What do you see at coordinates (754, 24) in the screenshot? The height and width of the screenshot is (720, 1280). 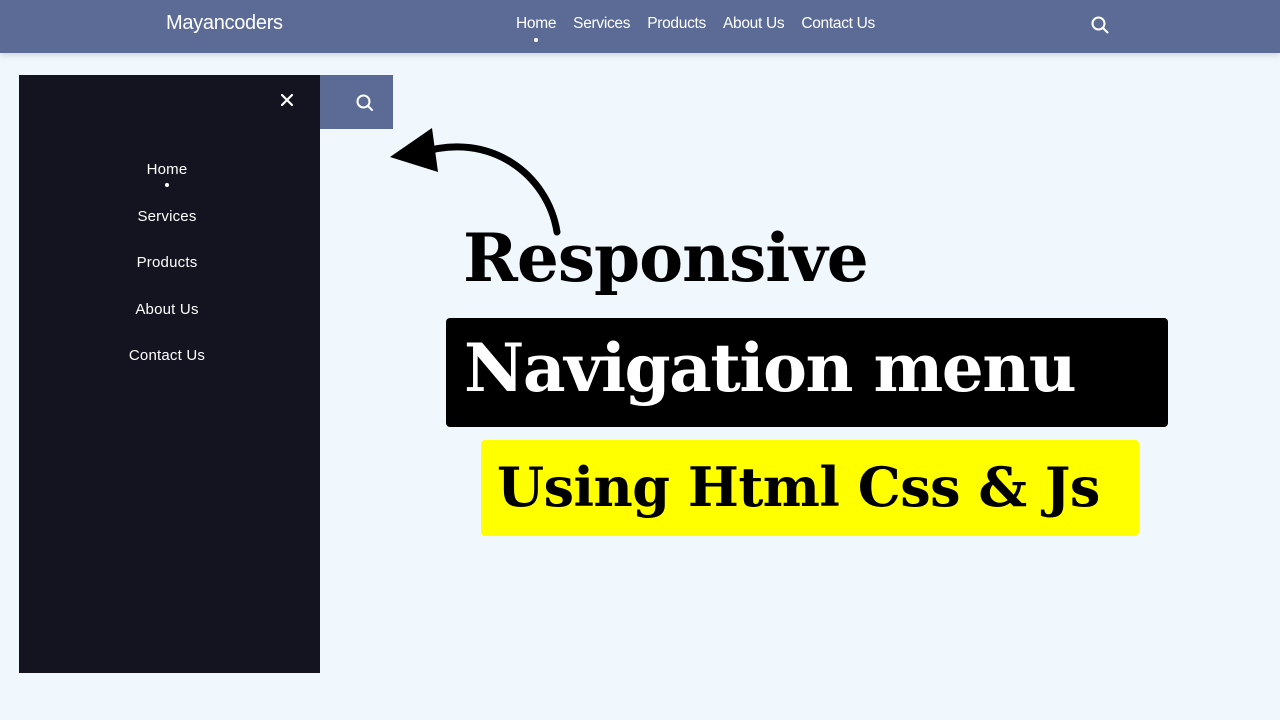 I see `nav-item-about-us: About Us` at bounding box center [754, 24].